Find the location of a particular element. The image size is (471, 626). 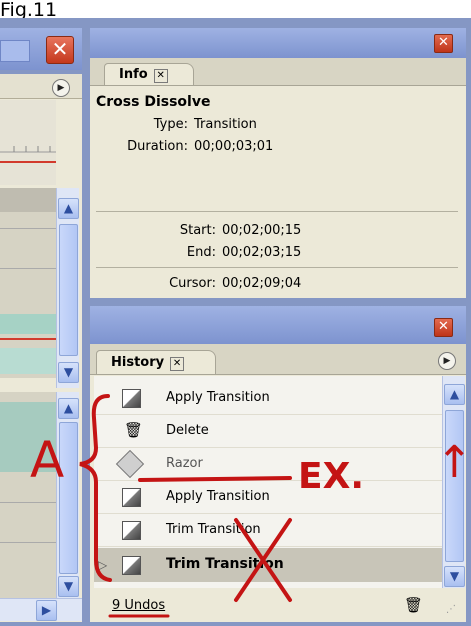

strikethrough-mark is located at coordinates (215, 479).